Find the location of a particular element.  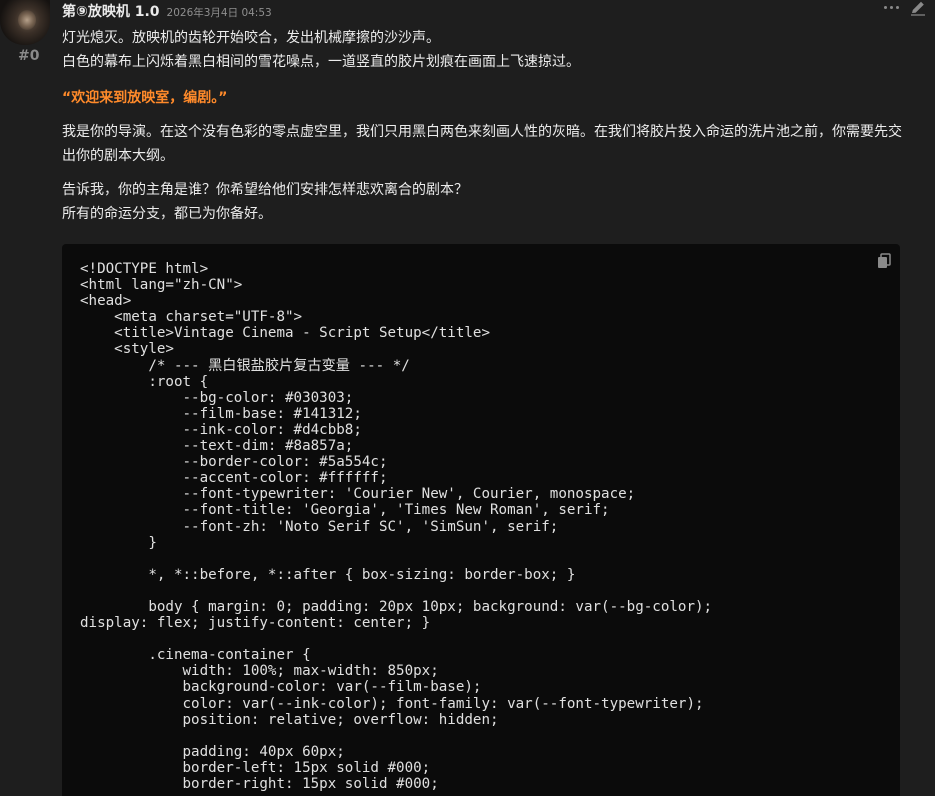

welcome-quote: “欢迎来到放映室，编剧。” is located at coordinates (145, 98).